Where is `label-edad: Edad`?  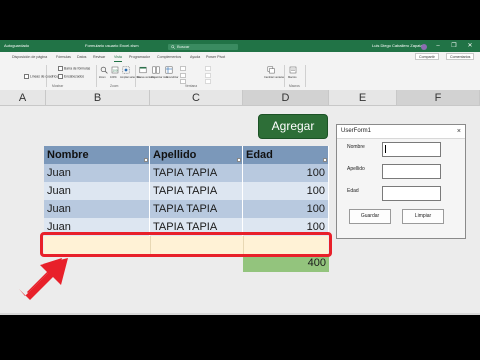
label-edad: Edad is located at coordinates (353, 191).